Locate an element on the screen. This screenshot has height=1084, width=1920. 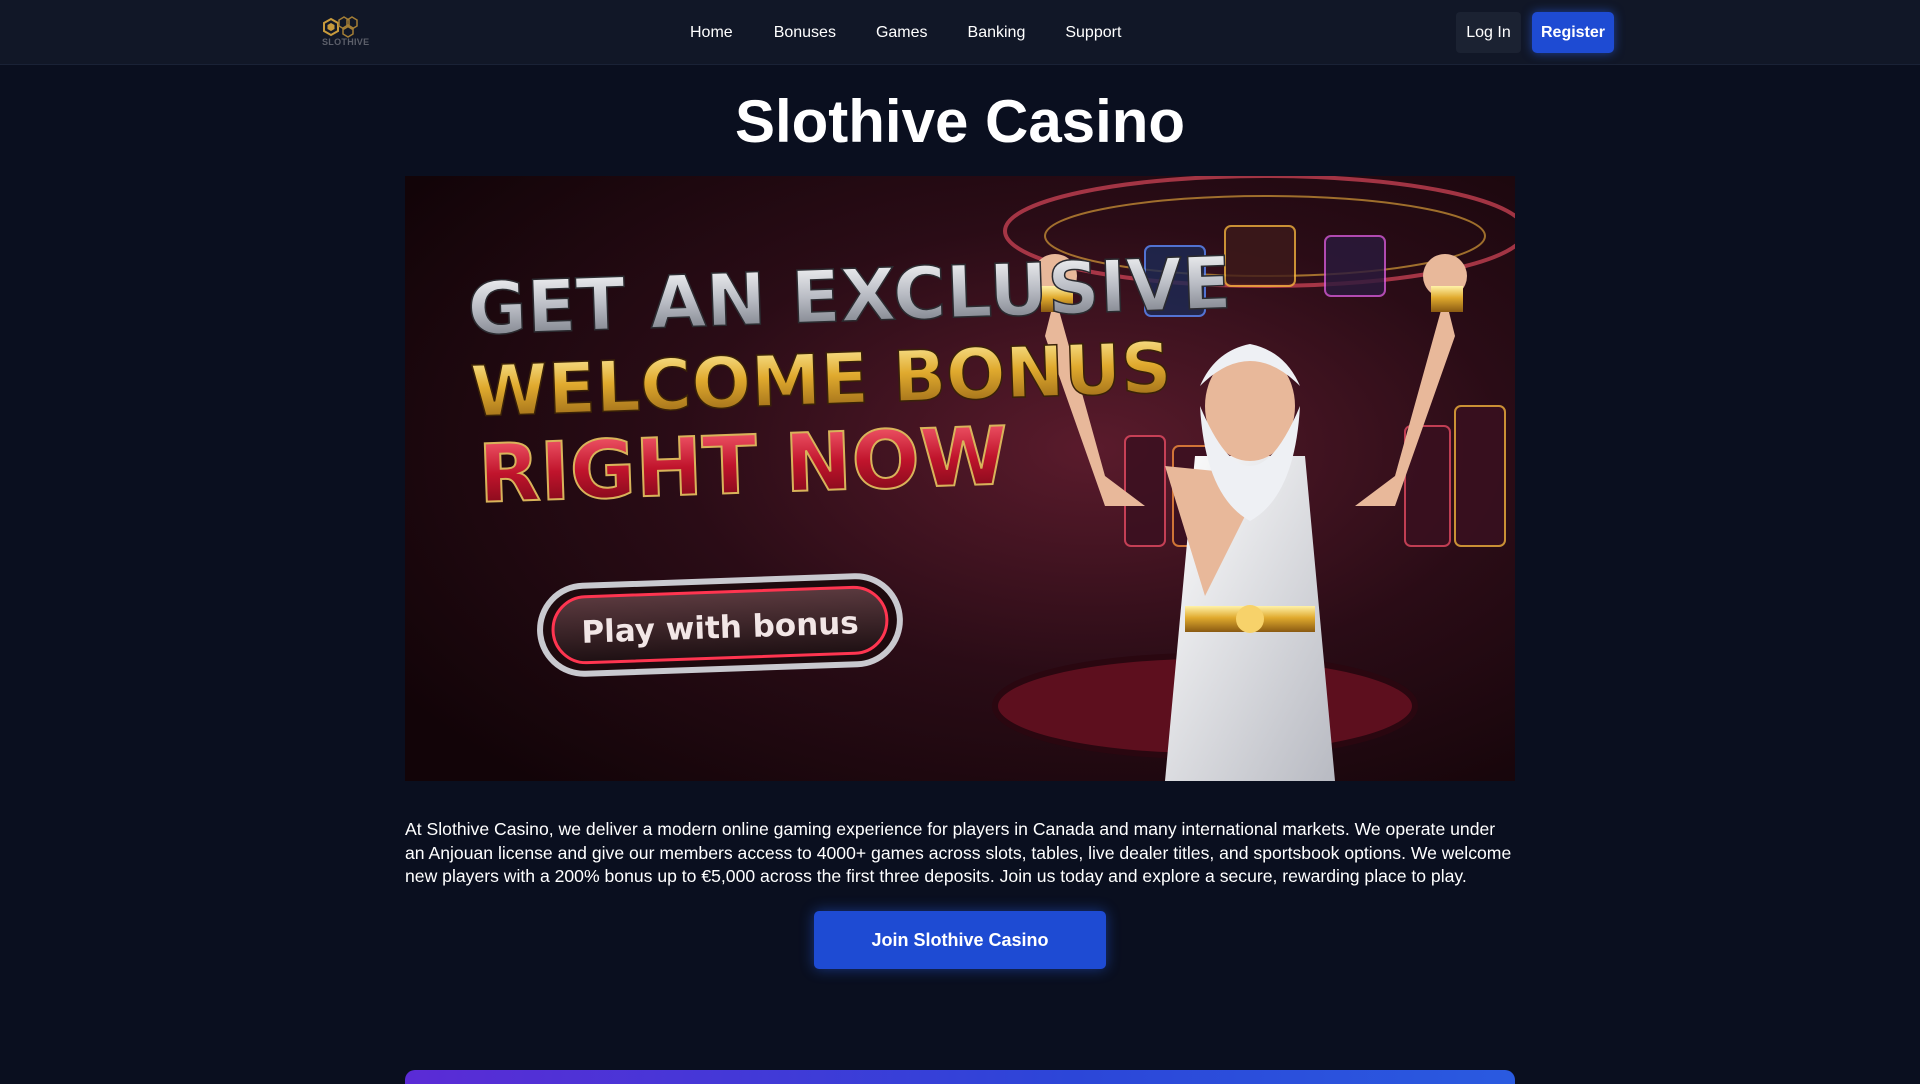
site-logo: SLOTHIVE is located at coordinates (351, 33).